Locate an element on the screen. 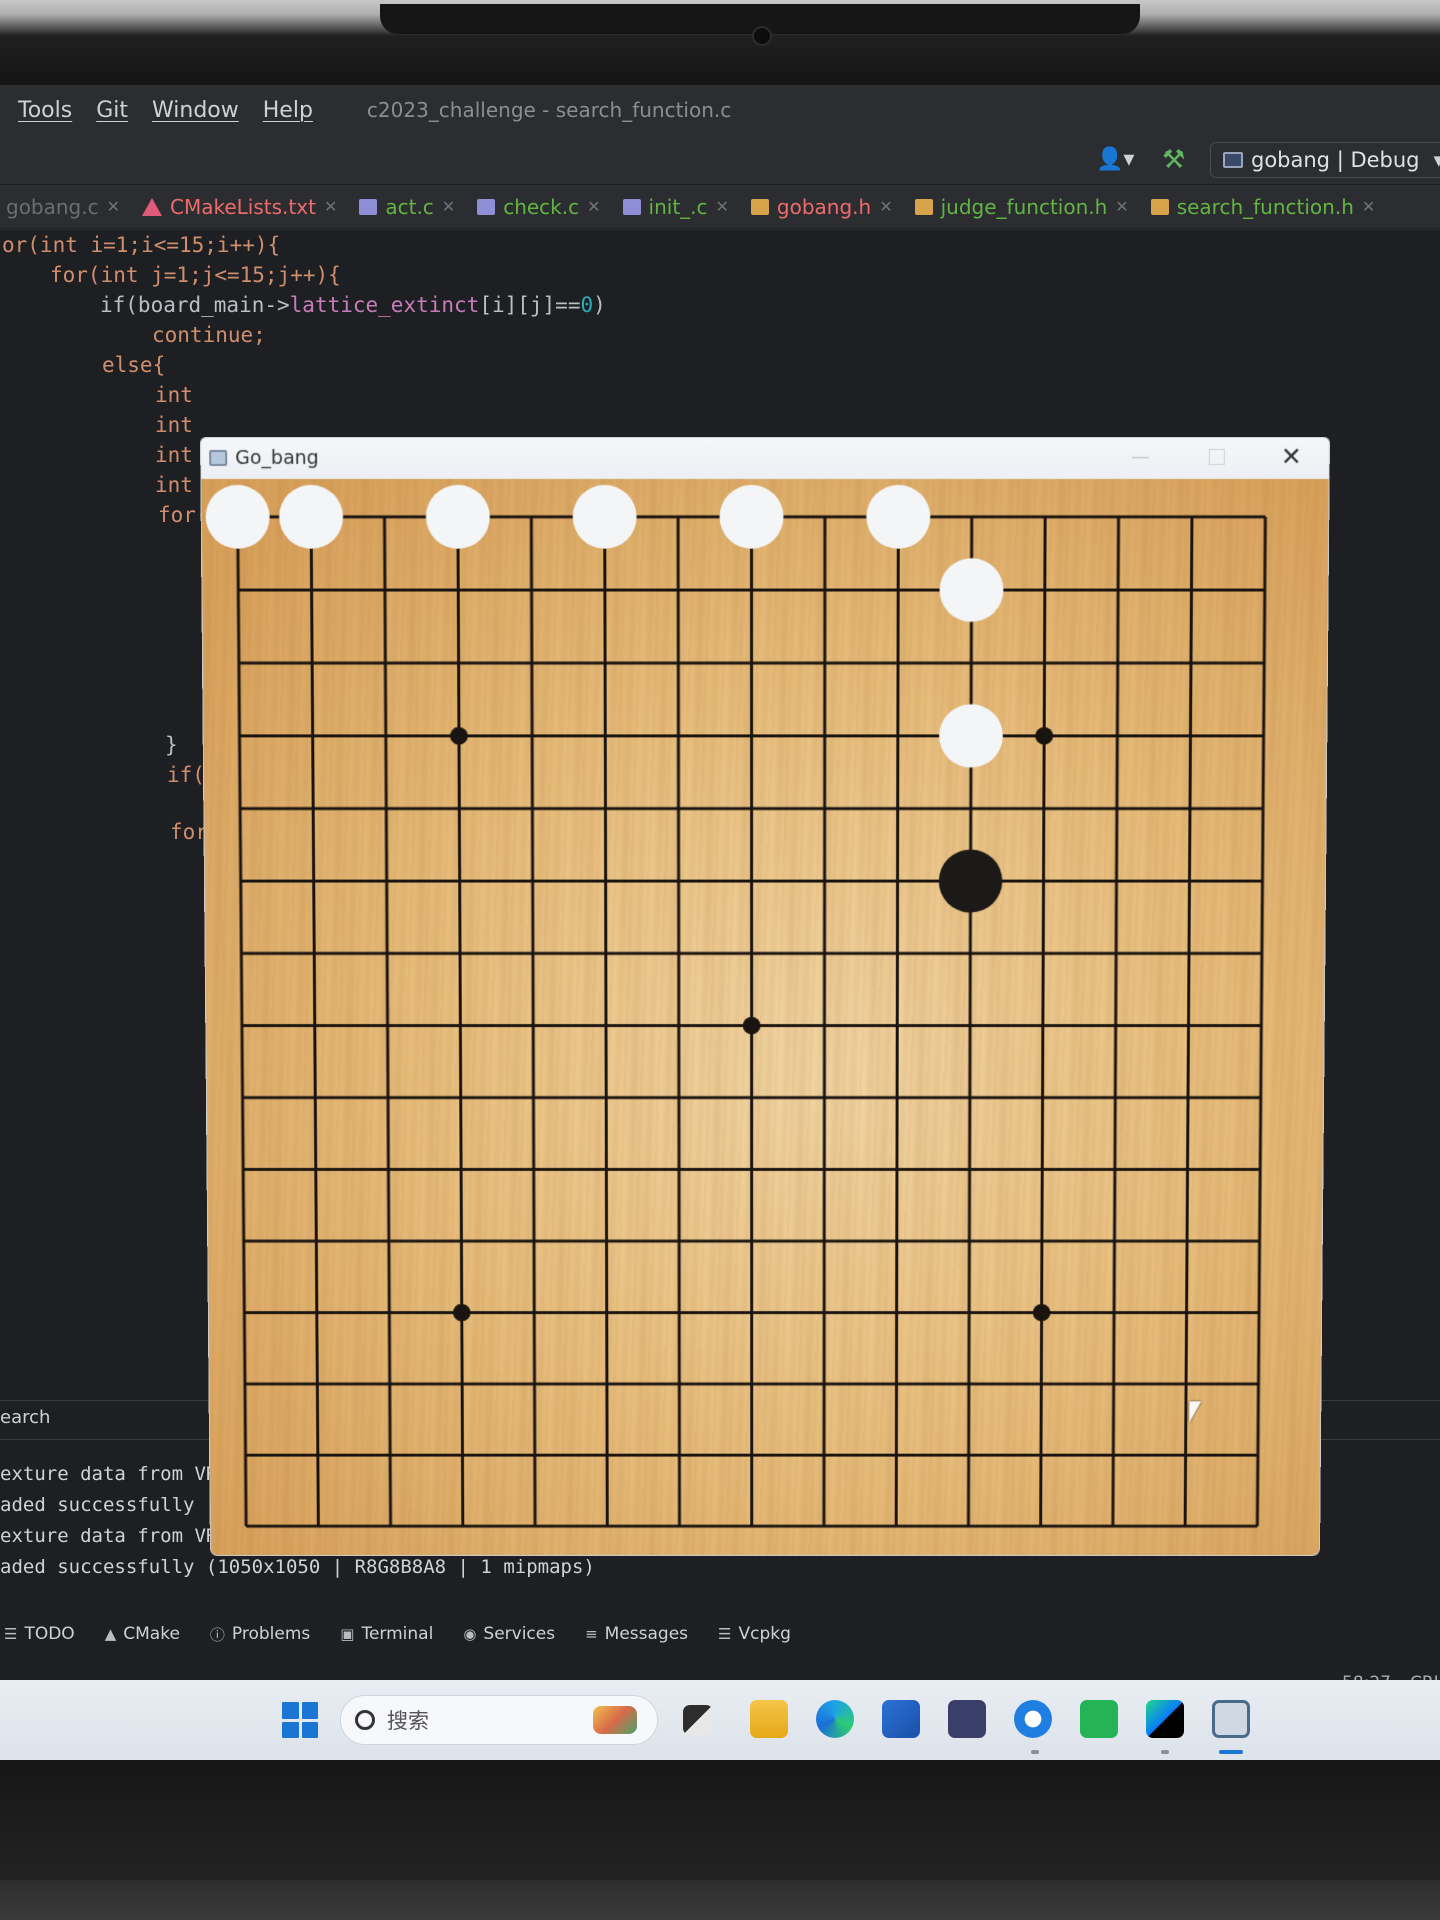 Image resolution: width=1440 pixels, height=1920 pixels. laptop-bezel-bottom is located at coordinates (720, 1840).